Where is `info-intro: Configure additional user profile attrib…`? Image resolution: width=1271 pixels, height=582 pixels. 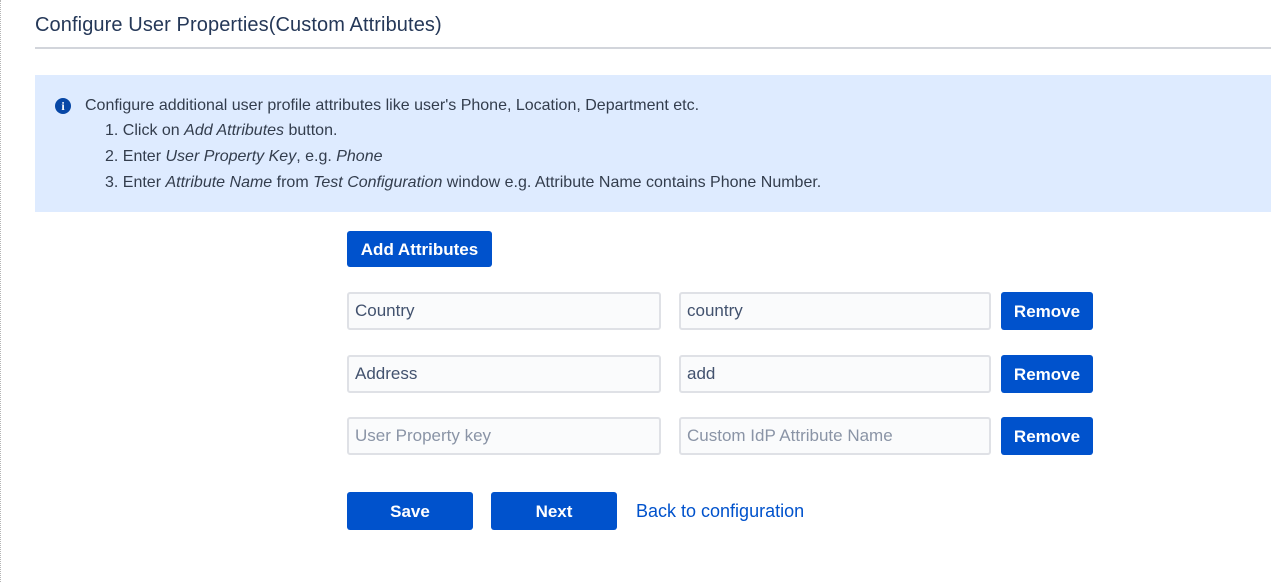 info-intro: Configure additional user profile attrib… is located at coordinates (392, 105).